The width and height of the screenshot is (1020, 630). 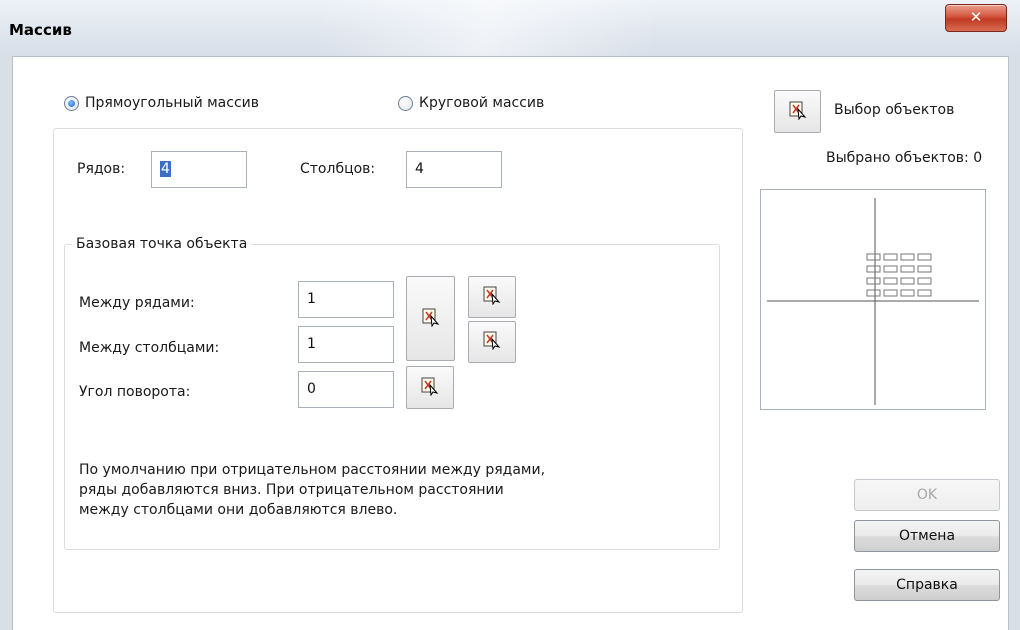 I want to click on title-bar-glare, so click(x=530, y=28).